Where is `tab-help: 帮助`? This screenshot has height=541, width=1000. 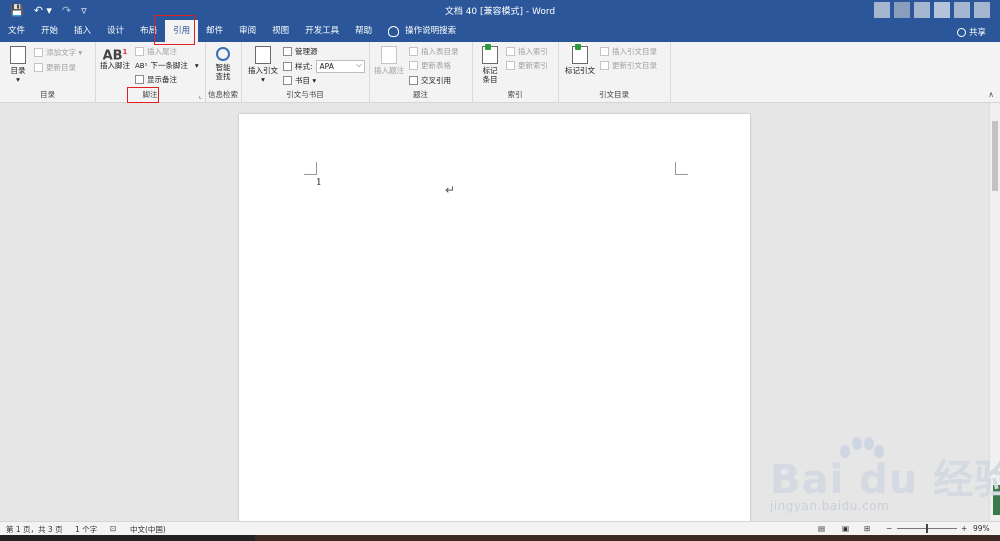
tab-help: 帮助 is located at coordinates (363, 31).